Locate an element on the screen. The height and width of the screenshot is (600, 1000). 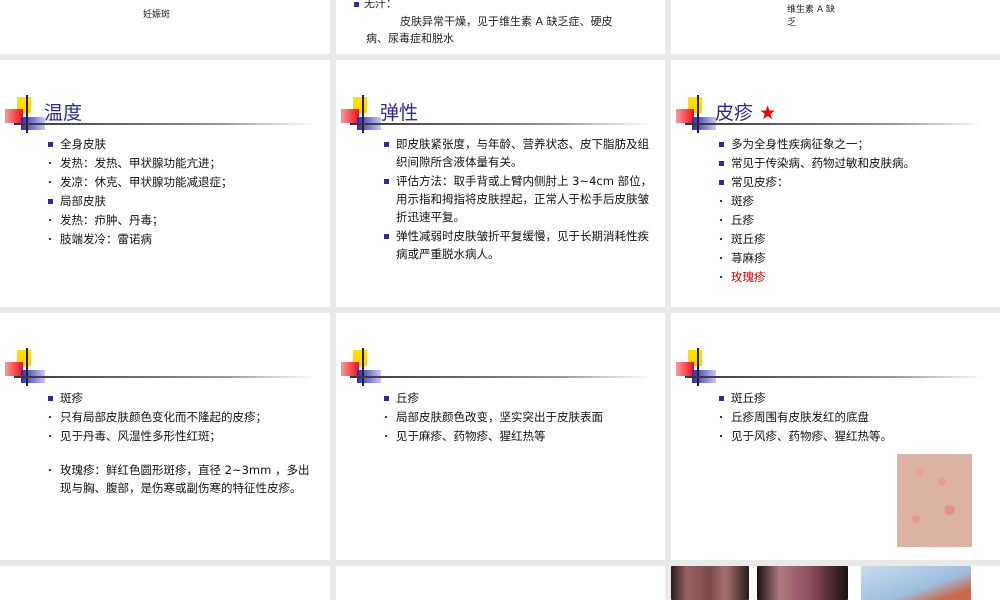
bullet-item: 见于风疹、药物疹、猩红热等。 is located at coordinates (853, 436).